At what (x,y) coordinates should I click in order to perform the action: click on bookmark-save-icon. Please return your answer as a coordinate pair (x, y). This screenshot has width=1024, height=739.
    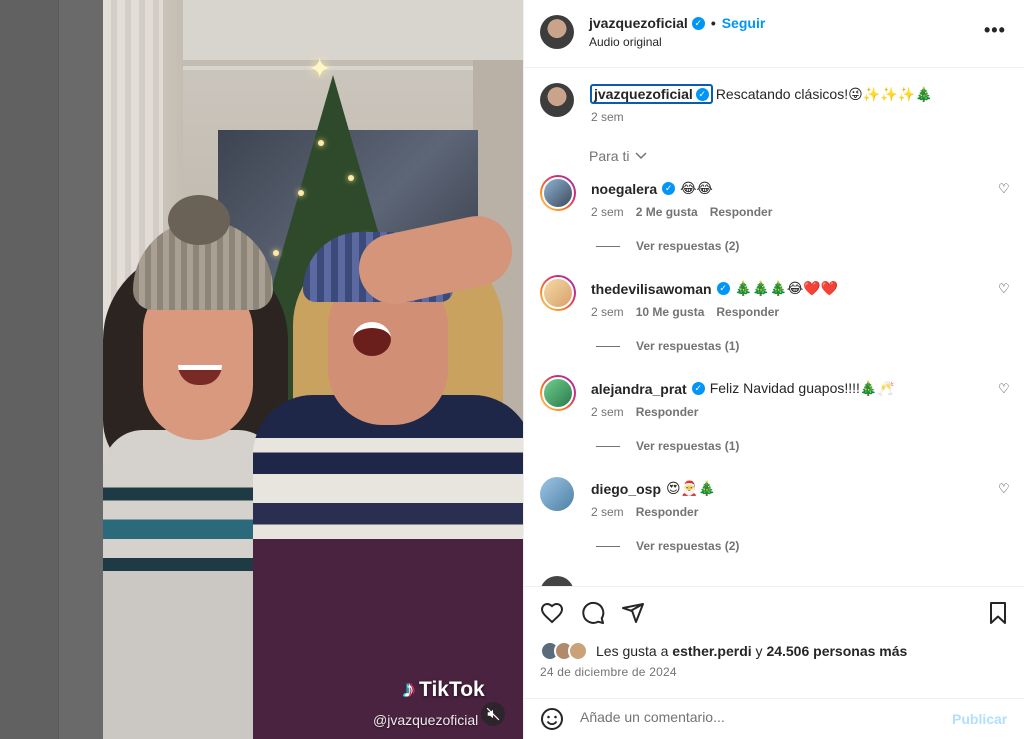
    Looking at the image, I should click on (998, 613).